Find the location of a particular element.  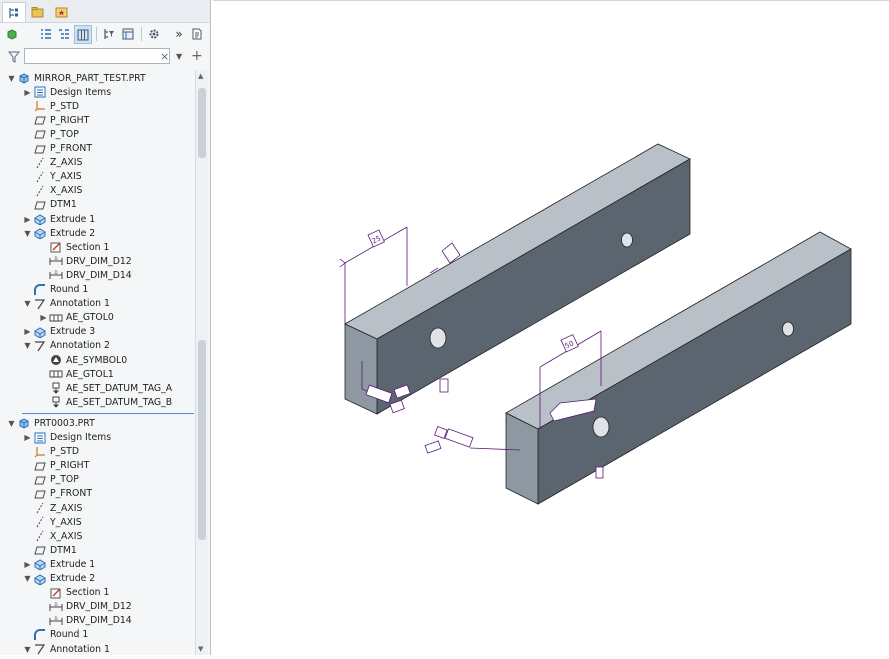

gear-icon is located at coordinates (154, 33).